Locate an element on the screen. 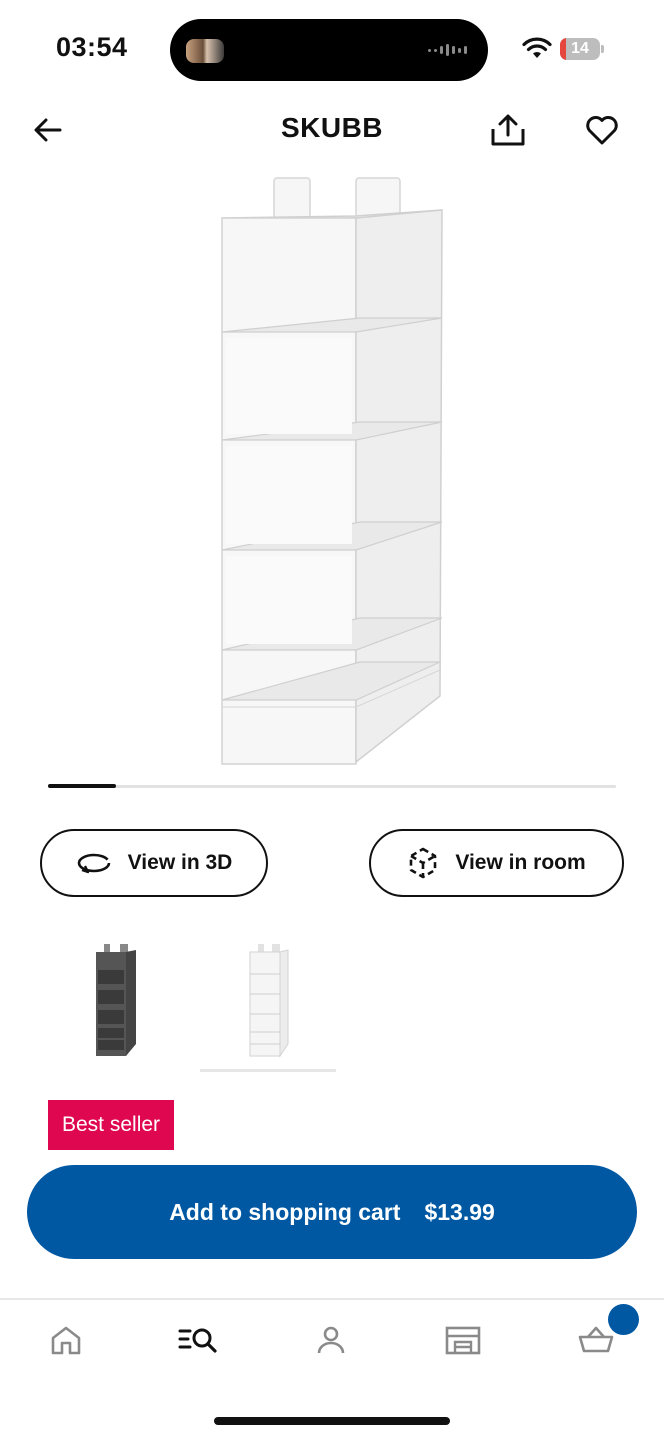  tab-search is located at coordinates (198, 1340).